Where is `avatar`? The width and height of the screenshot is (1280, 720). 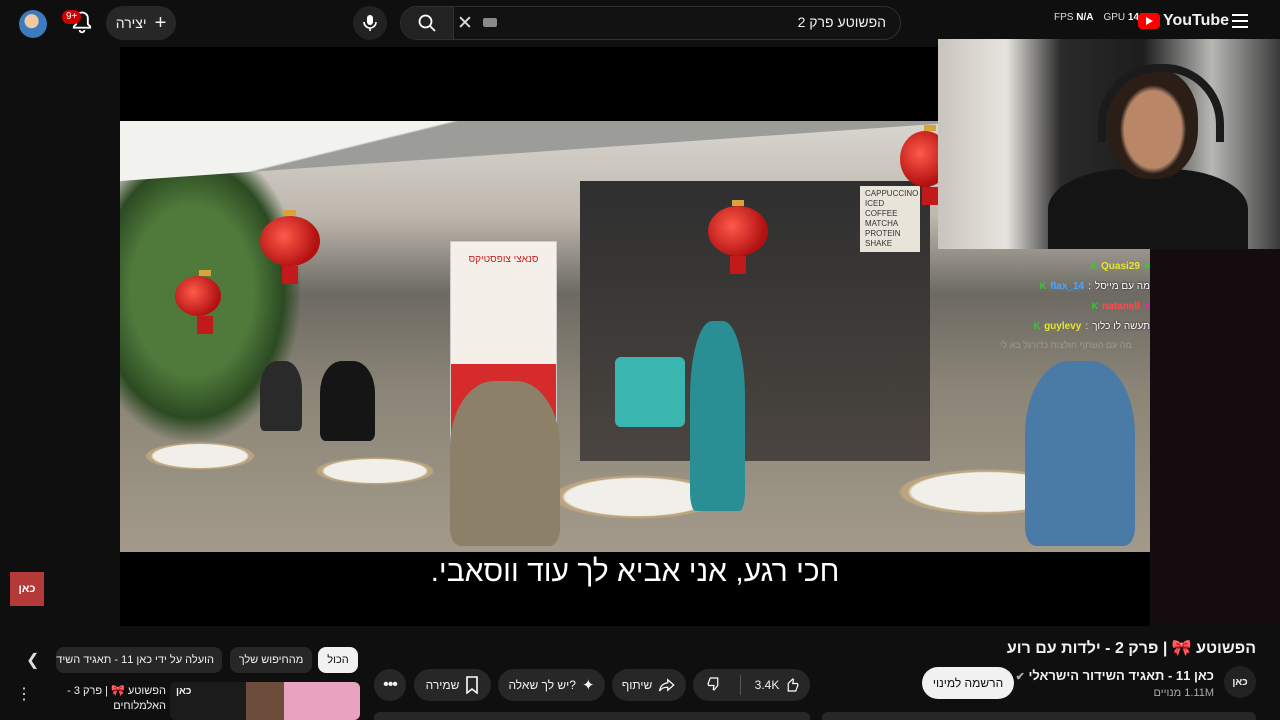 avatar is located at coordinates (33, 24).